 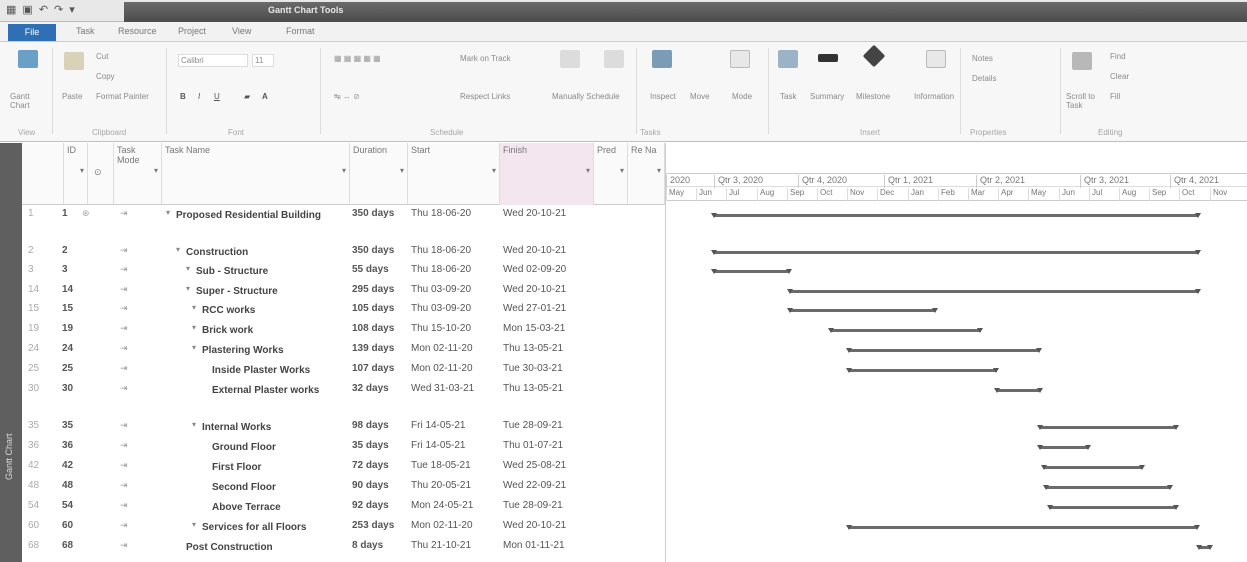 I want to click on cut-button: Cut, so click(x=102, y=56).